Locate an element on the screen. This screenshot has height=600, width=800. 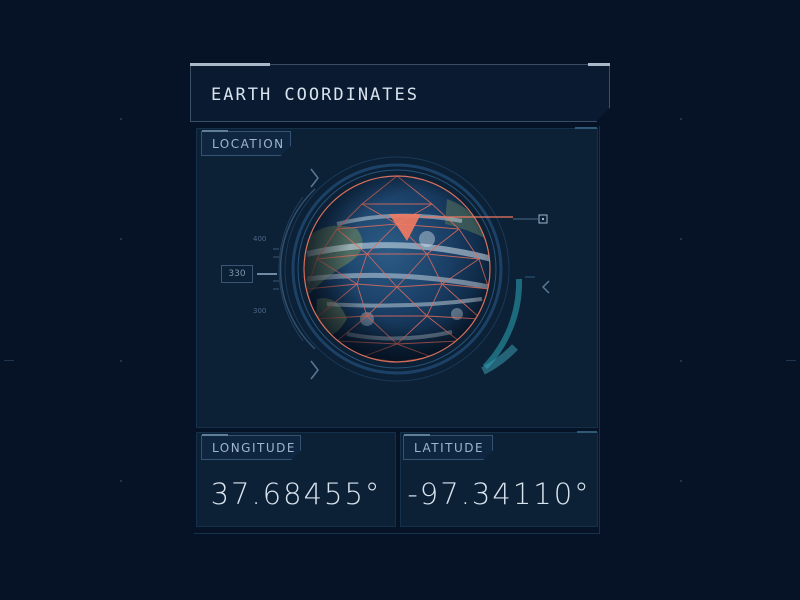
longitude-panel: LONGITUDE 37.68455° is located at coordinates (296, 479).